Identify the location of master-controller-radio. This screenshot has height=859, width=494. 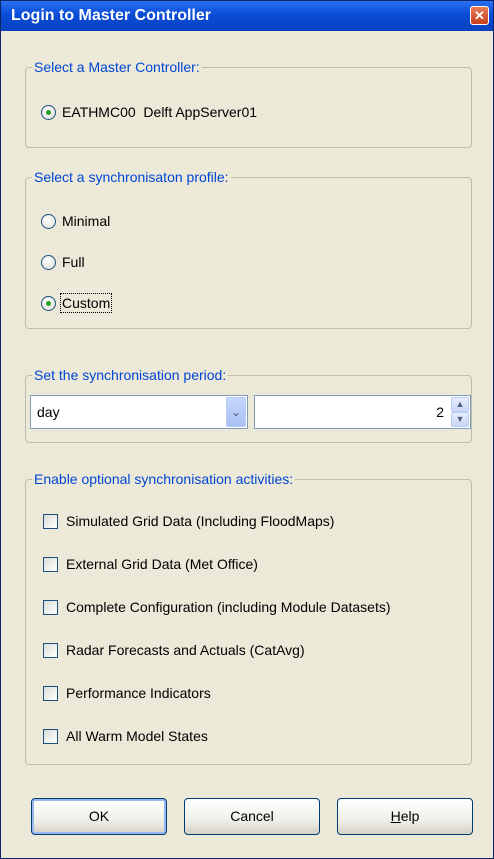
(48, 112).